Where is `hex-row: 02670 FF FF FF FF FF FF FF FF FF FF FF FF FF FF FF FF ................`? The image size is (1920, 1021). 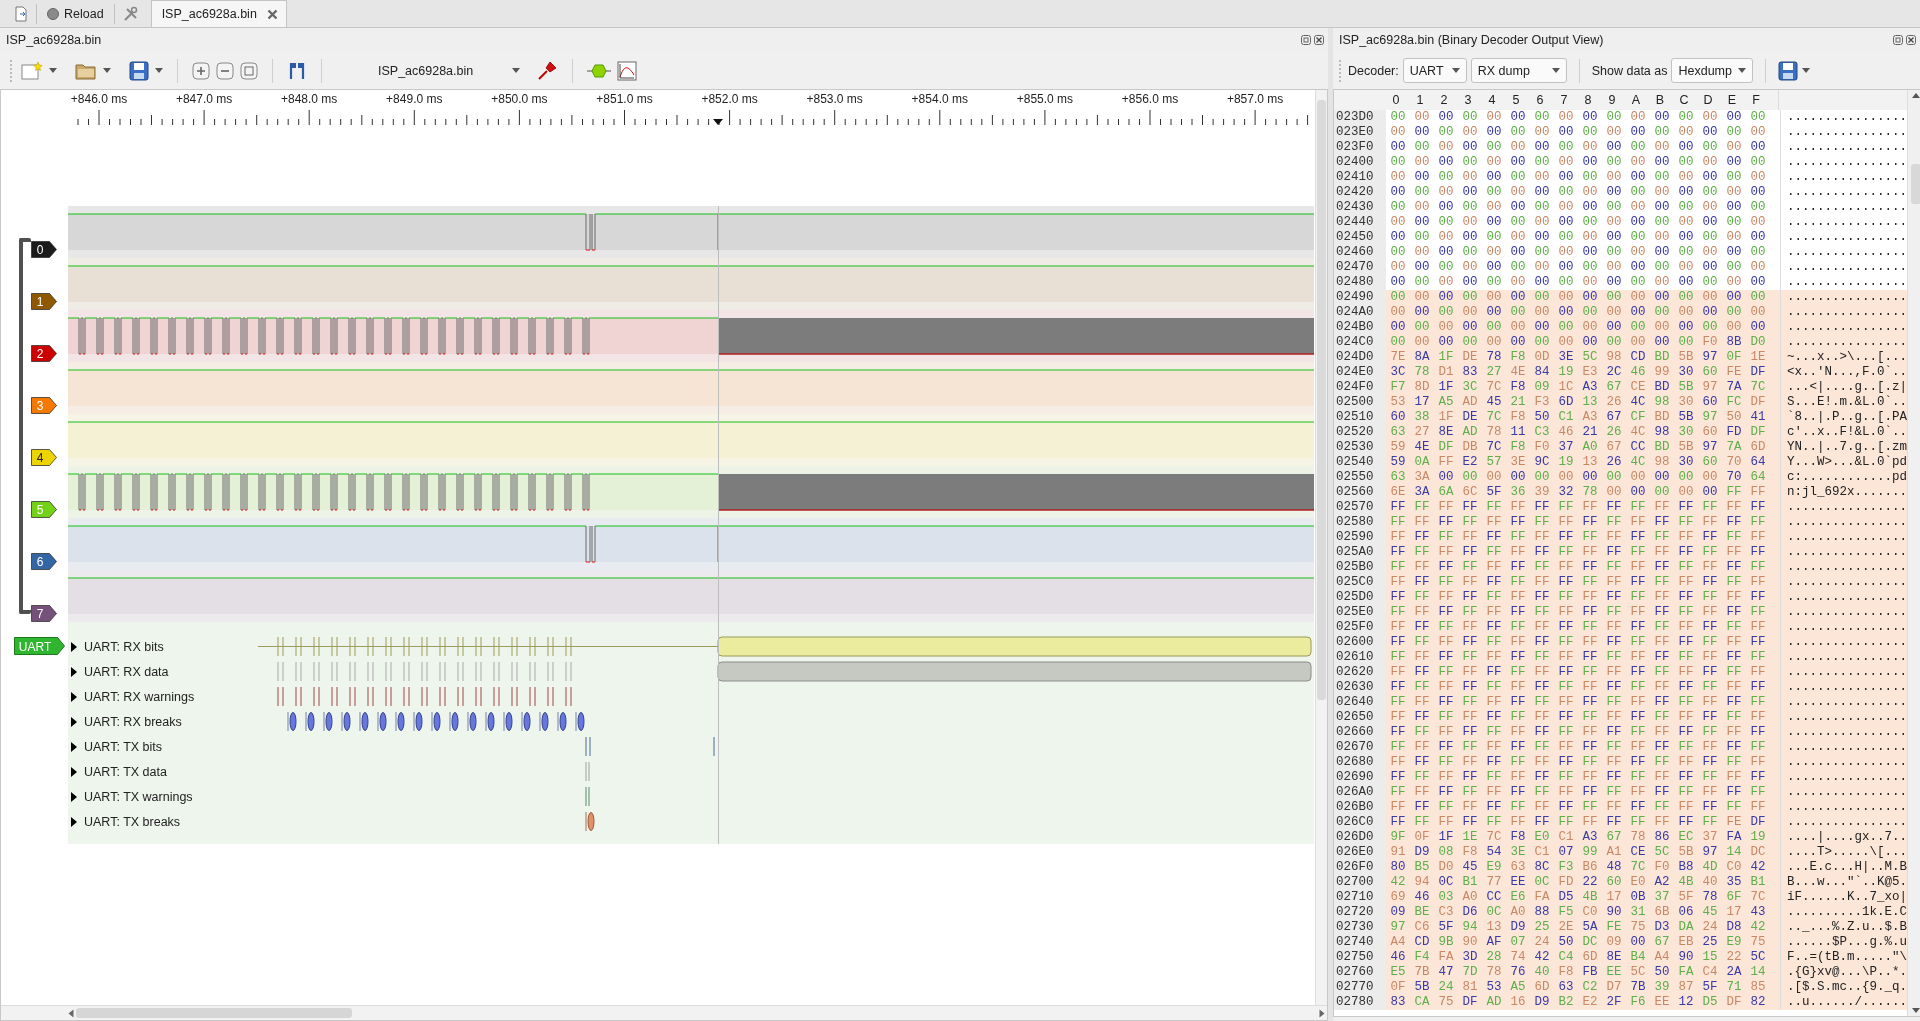 hex-row: 02670 FF FF FF FF FF FF FF FF FF FF FF FF FF FF FF FF ................ is located at coordinates (1621, 747).